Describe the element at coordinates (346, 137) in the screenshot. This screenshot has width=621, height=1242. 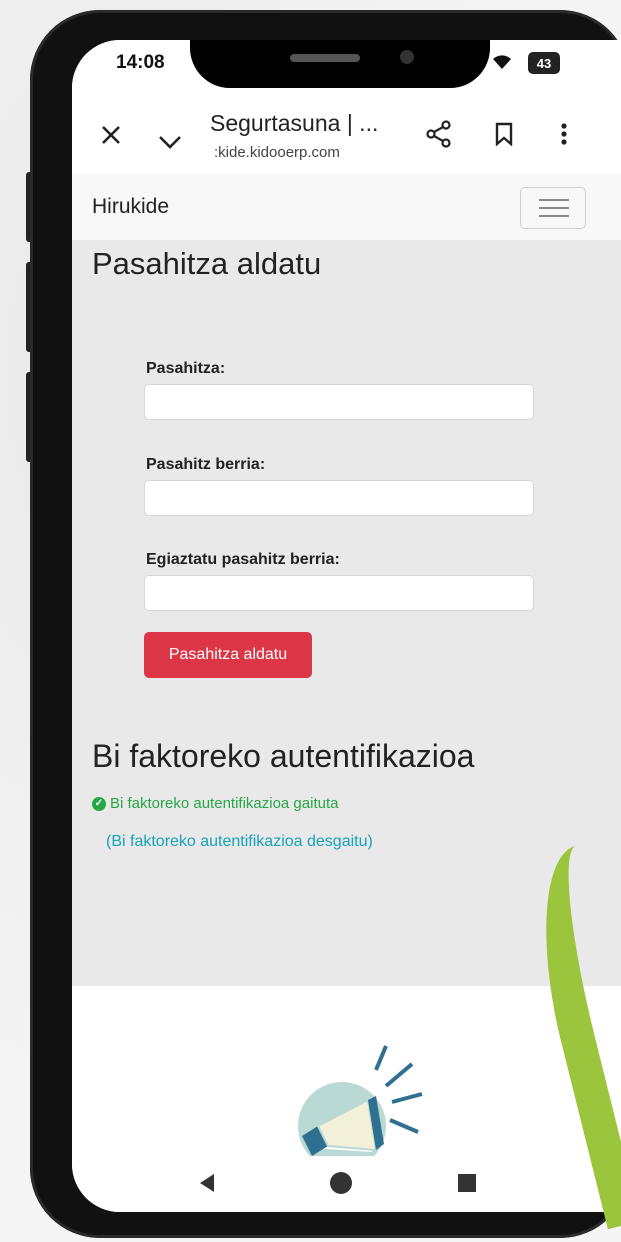
I see `browser-toolbar: Segurtasuna | ... :kide.kidooerp.com` at that location.